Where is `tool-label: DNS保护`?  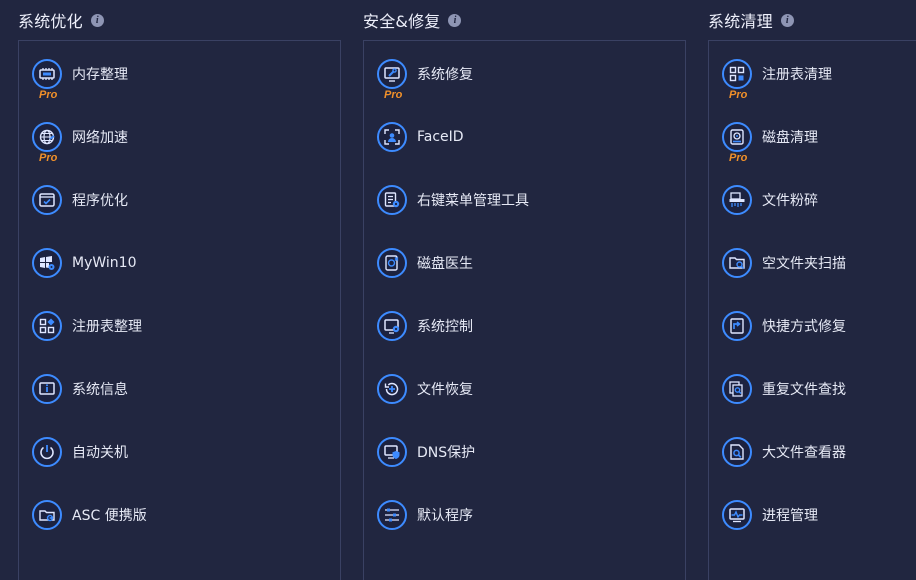 tool-label: DNS保护 is located at coordinates (446, 453).